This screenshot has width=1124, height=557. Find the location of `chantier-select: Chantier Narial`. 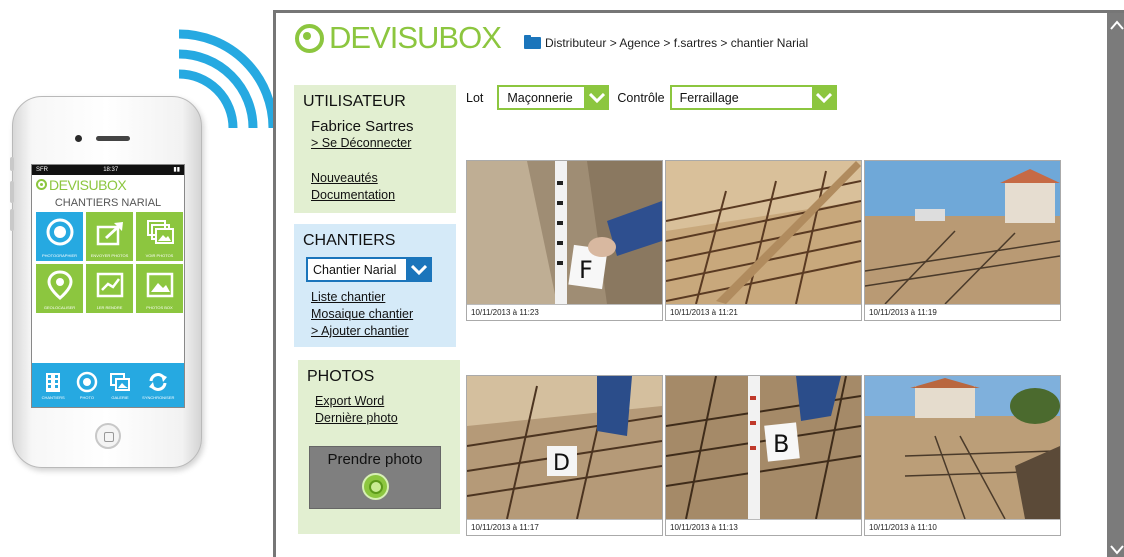

chantier-select: Chantier Narial is located at coordinates (369, 269).